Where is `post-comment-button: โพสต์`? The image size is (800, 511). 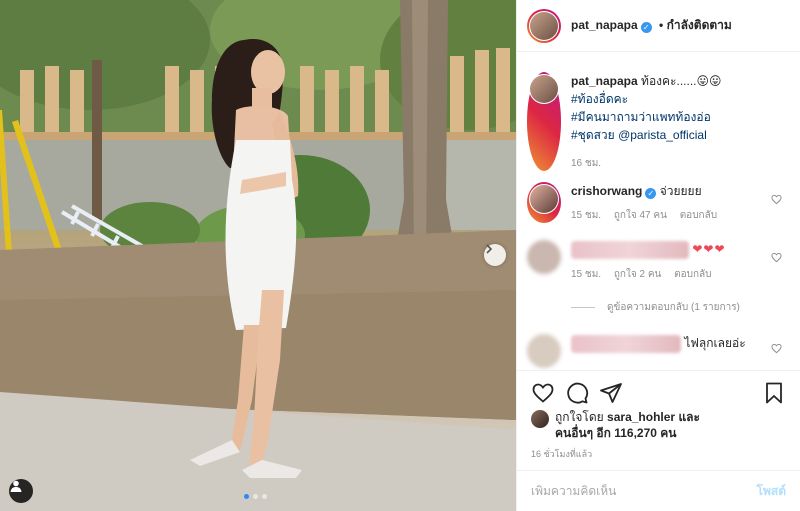 post-comment-button: โพสต์ is located at coordinates (771, 491).